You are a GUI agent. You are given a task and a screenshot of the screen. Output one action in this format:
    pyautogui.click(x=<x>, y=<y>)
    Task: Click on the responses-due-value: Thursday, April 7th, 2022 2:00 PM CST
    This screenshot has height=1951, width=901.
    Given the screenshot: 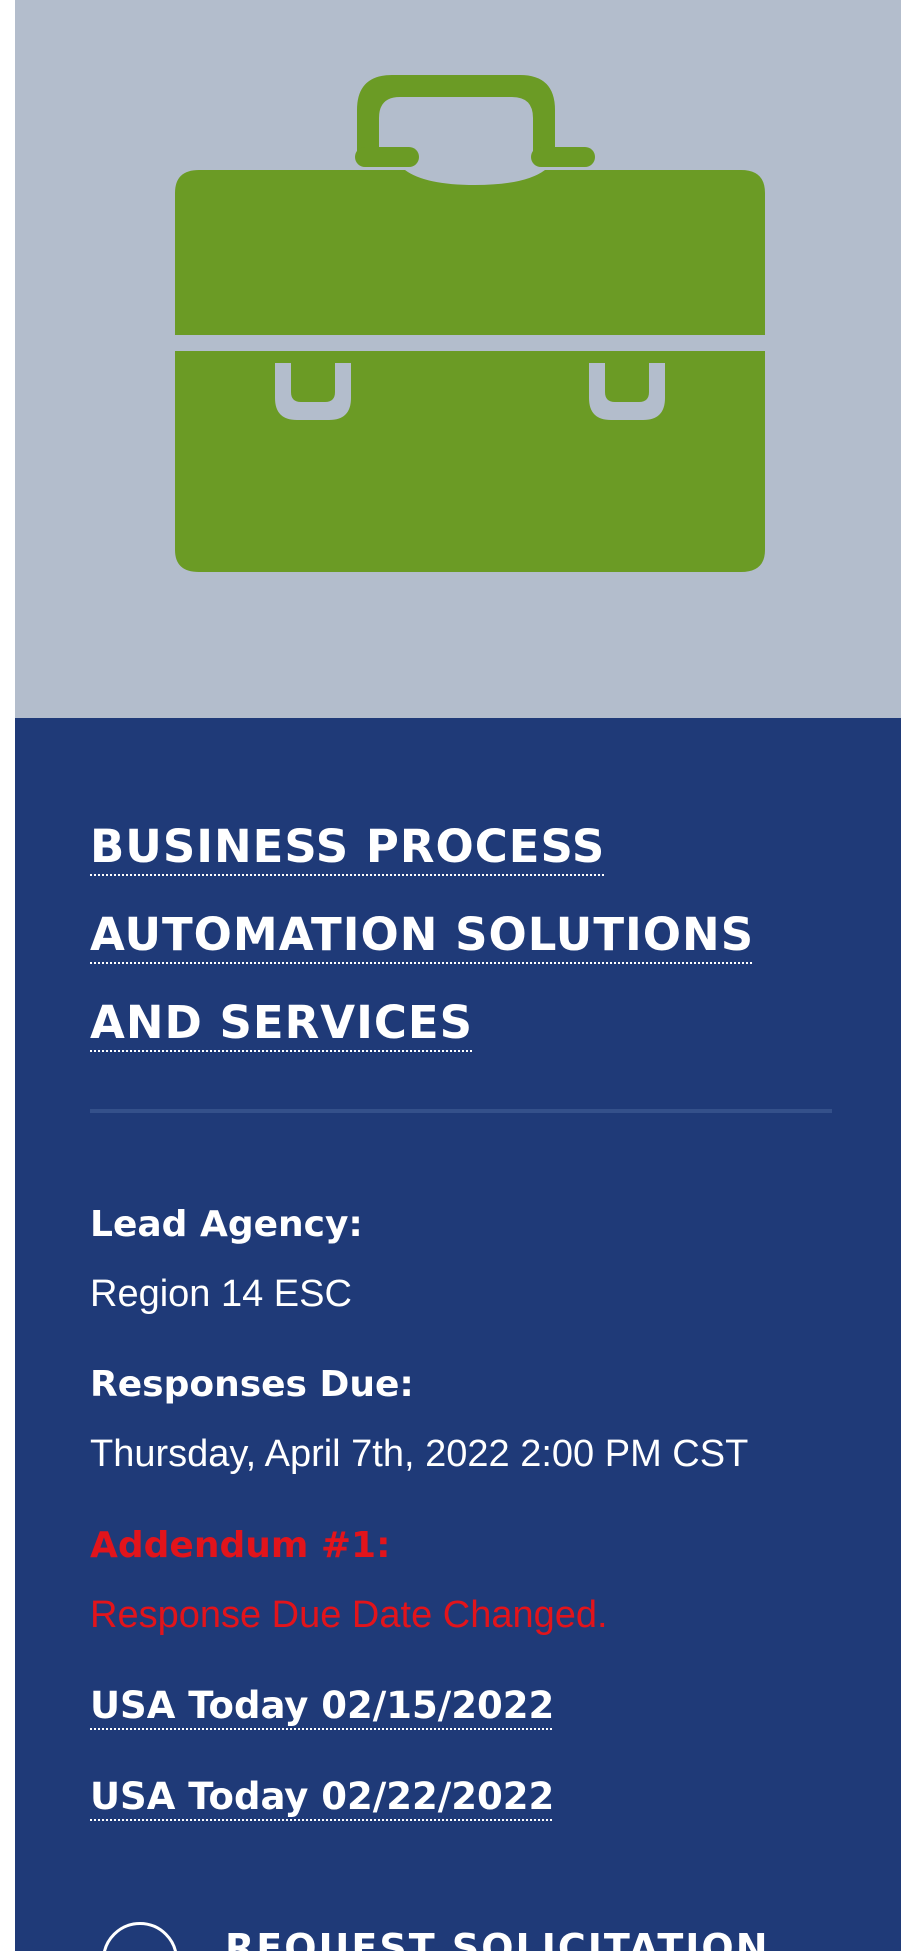 What is the action you would take?
    pyautogui.click(x=419, y=1454)
    